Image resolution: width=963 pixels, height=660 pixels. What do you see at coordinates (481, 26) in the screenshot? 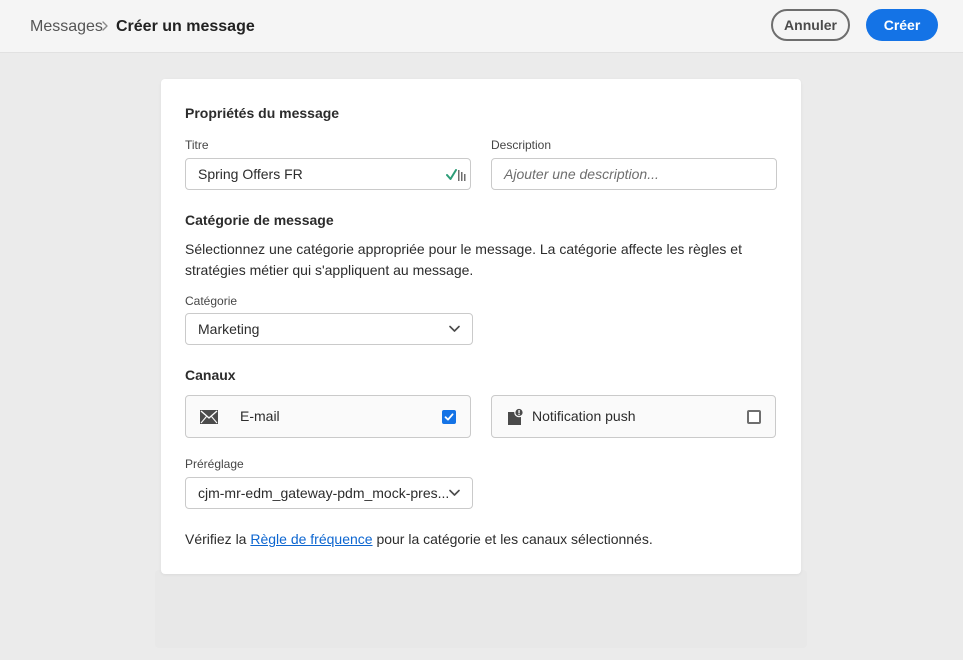
I see `top-bar: Messages Créer un message Annuler Créer` at bounding box center [481, 26].